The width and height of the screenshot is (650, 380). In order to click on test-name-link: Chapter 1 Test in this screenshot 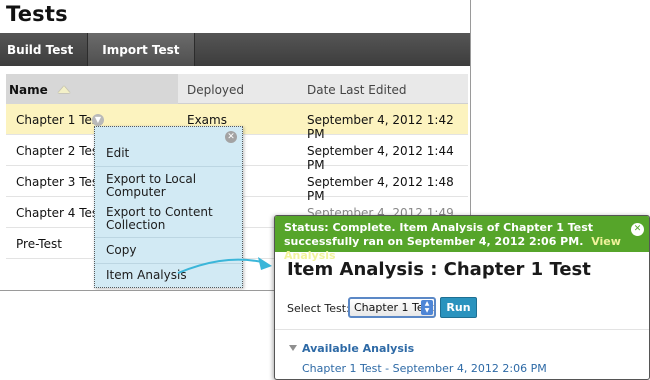, I will do `click(59, 120)`.